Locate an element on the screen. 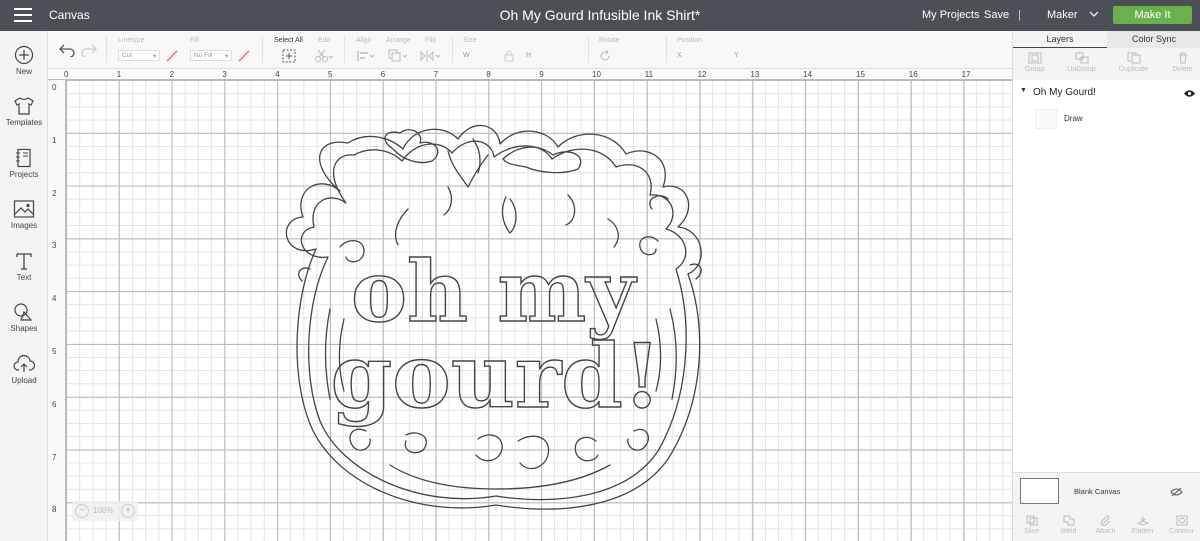 The height and width of the screenshot is (541, 1200). ungroup-button: UnGroup is located at coordinates (1081, 62).